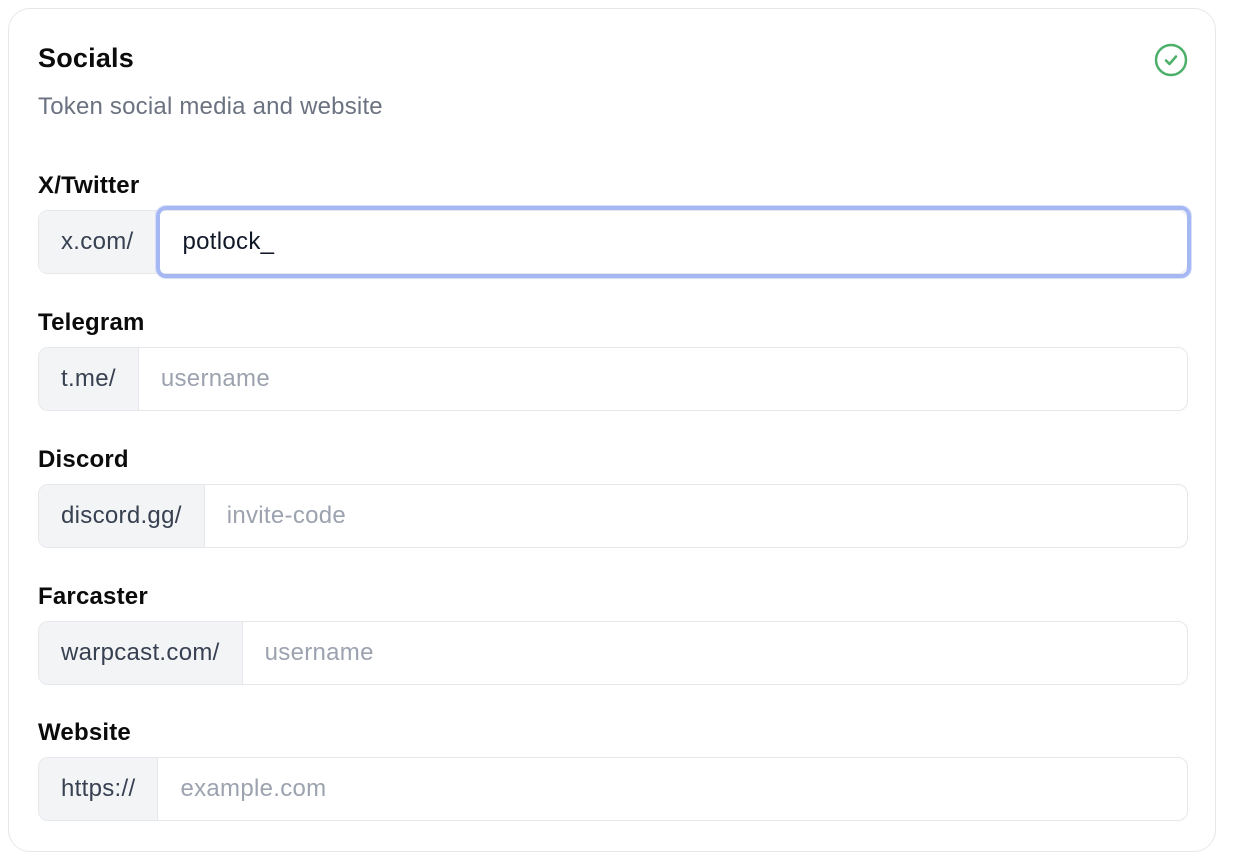 The height and width of the screenshot is (866, 1252). I want to click on section-title: Socials, so click(86, 58).